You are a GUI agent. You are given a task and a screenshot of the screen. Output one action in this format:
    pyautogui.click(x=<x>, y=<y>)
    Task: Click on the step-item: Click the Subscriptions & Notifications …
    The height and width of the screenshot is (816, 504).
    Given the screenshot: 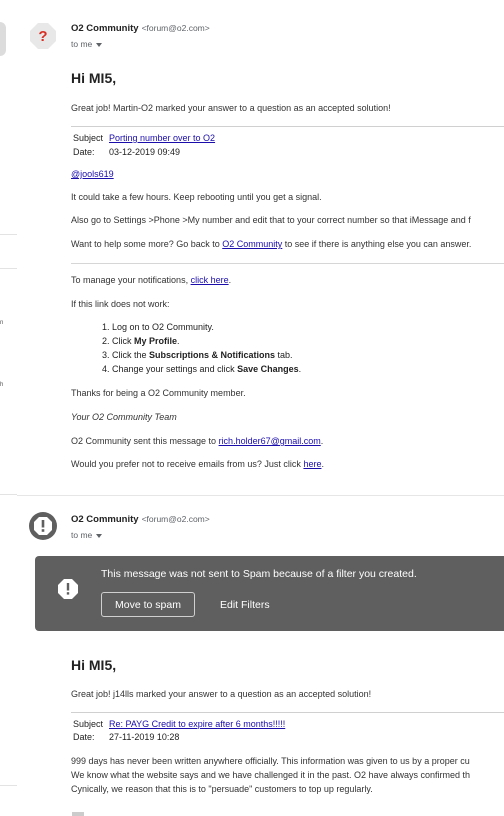 What is the action you would take?
    pyautogui.click(x=206, y=355)
    